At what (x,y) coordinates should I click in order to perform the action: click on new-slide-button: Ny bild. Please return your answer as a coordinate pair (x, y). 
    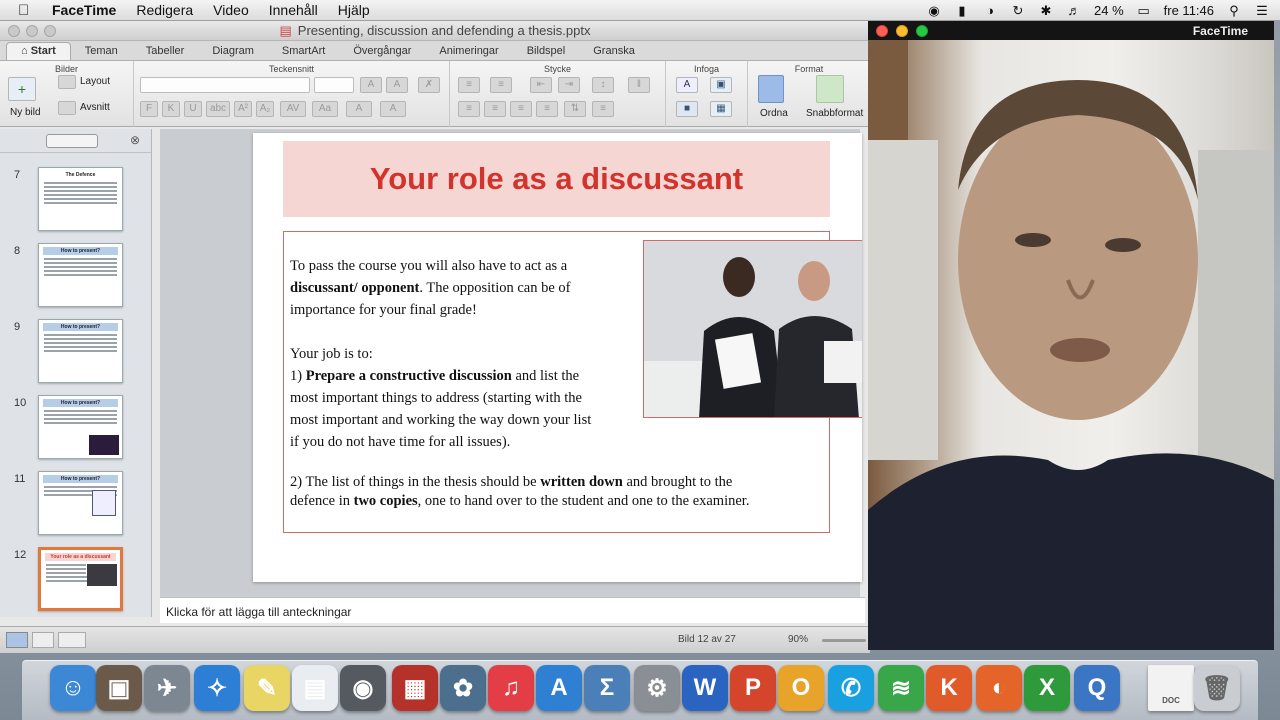
    Looking at the image, I should click on (25, 112).